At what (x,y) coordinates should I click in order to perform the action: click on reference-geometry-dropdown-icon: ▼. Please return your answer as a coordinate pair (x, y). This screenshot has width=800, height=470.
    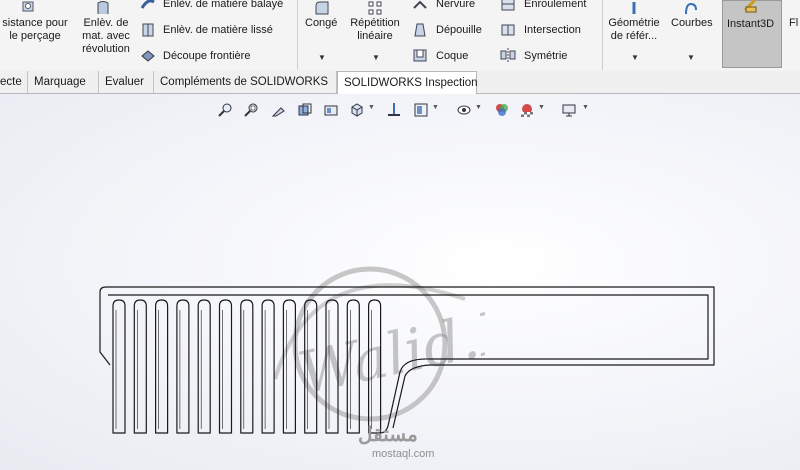
    Looking at the image, I should click on (635, 57).